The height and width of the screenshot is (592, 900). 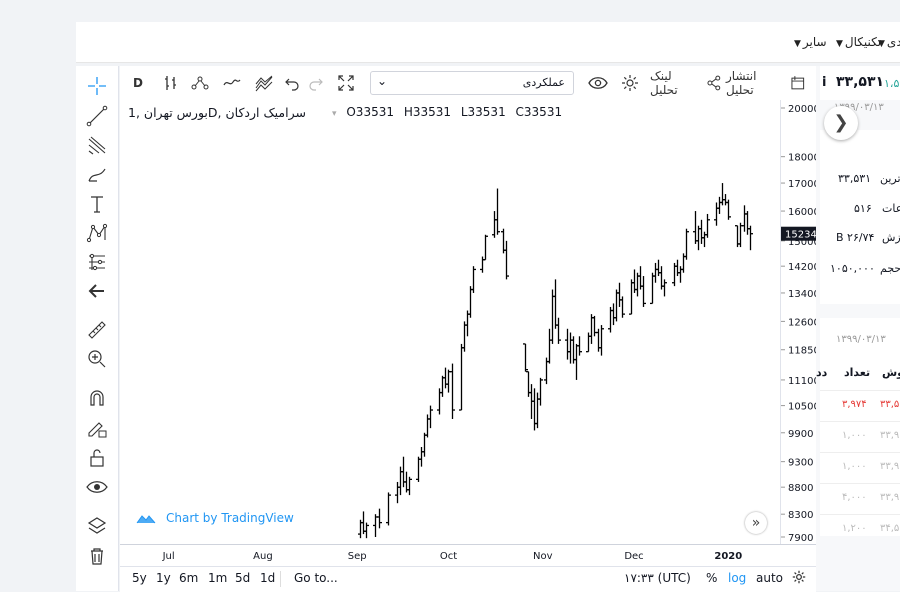 I want to click on template-select: ⌄ عملکردی, so click(x=472, y=83).